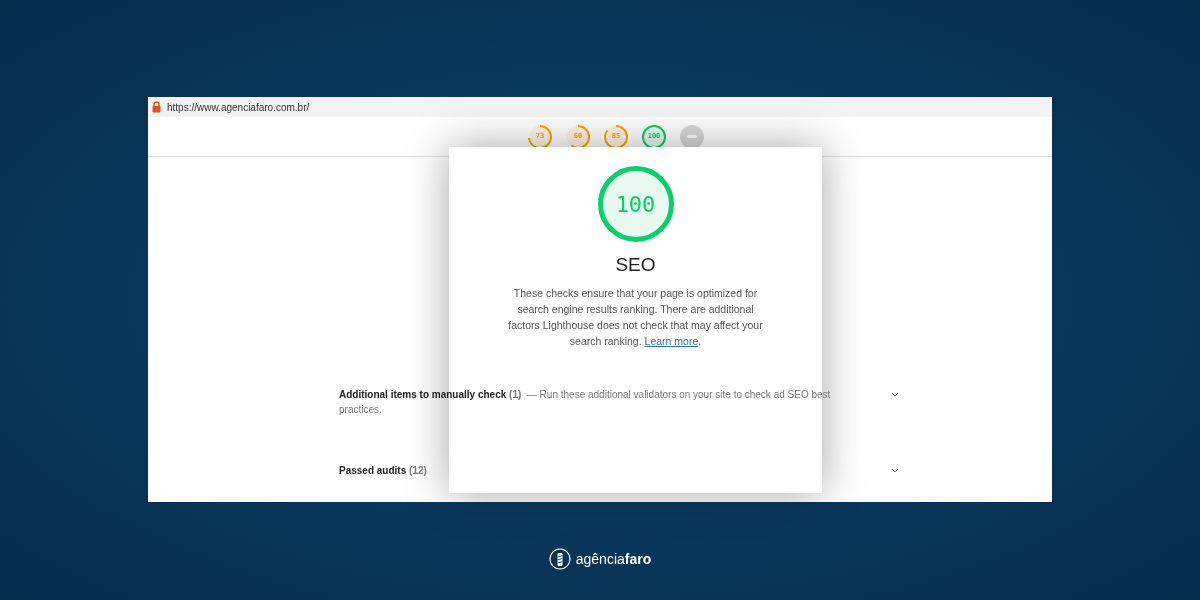 The image size is (1200, 600). I want to click on lighthouse-logo-icon, so click(559, 559).